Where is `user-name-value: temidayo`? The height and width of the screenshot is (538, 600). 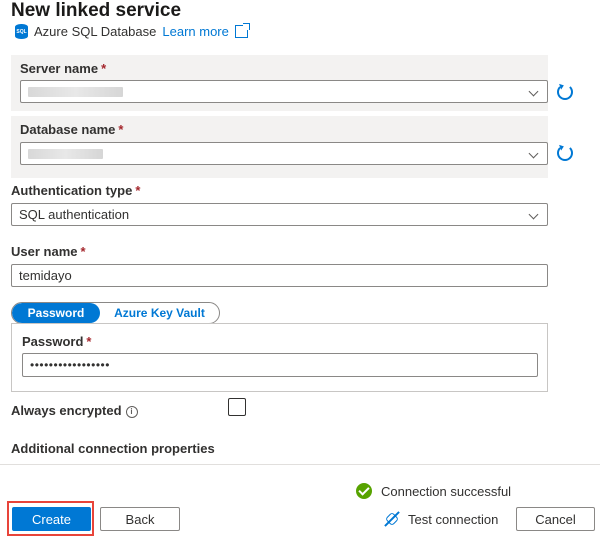
user-name-value: temidayo is located at coordinates (45, 275).